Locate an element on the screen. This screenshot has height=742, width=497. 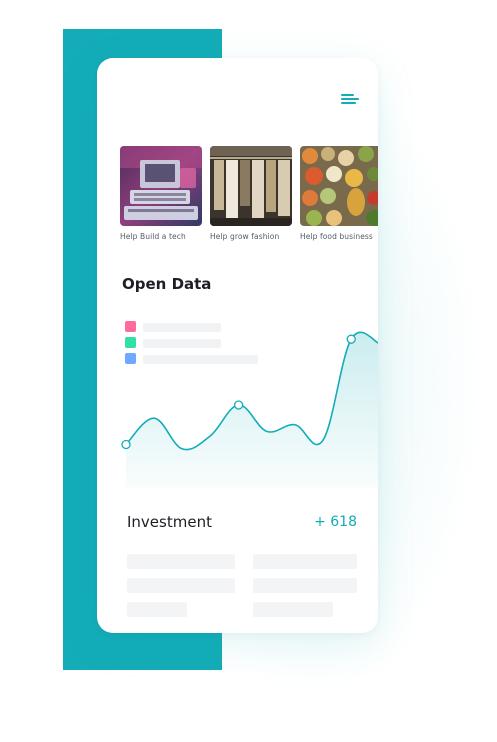
carousel-item-label: Help Build a tech is located at coordinates (153, 236).